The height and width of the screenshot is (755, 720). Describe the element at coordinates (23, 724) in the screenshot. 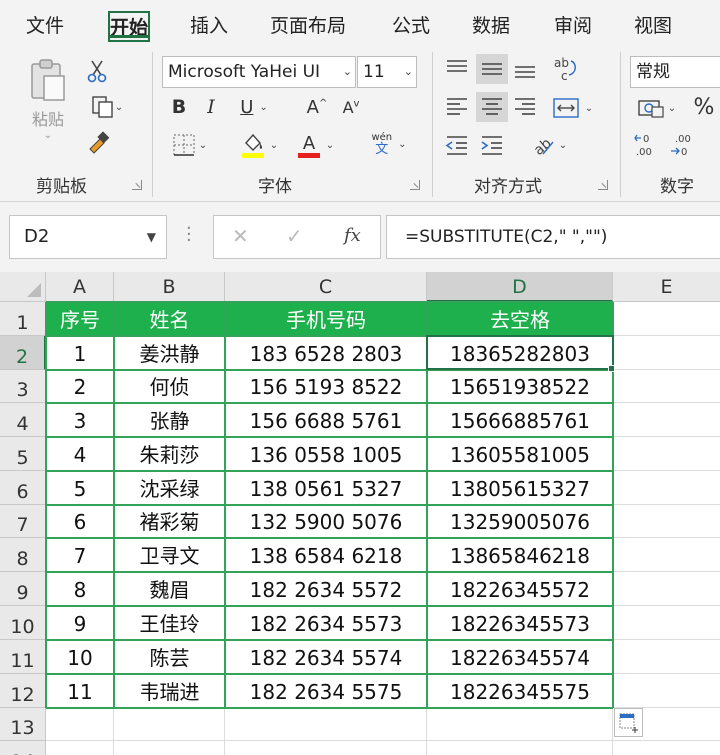

I see `row-header-13: 13` at that location.